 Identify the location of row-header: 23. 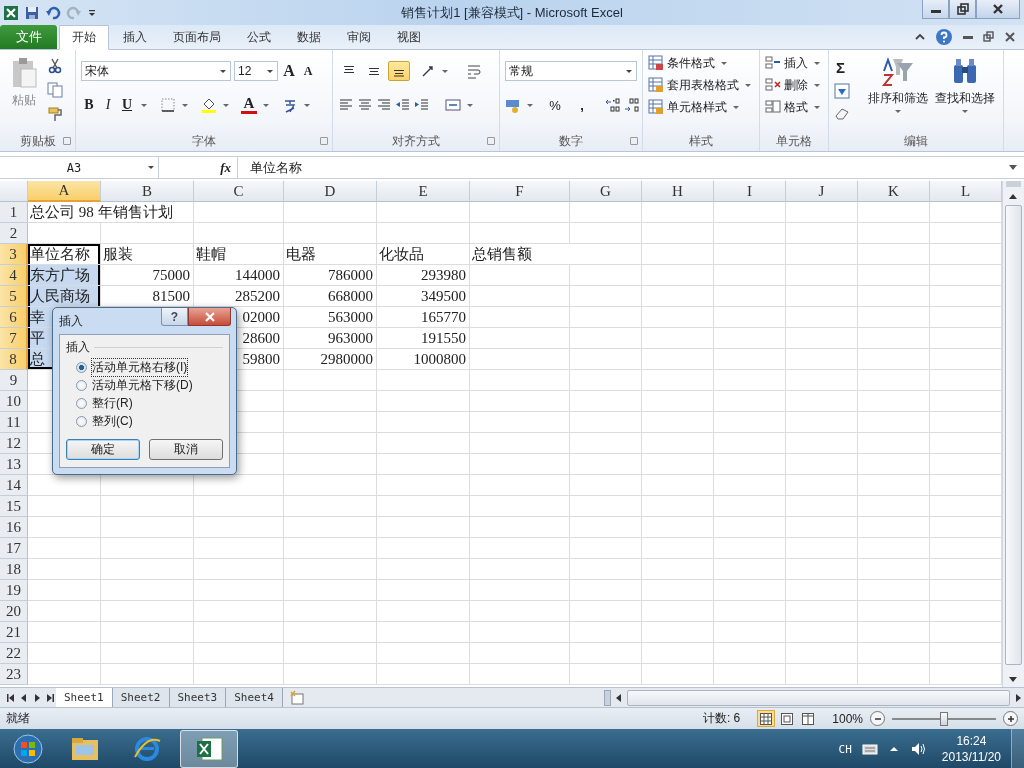
(14, 674).